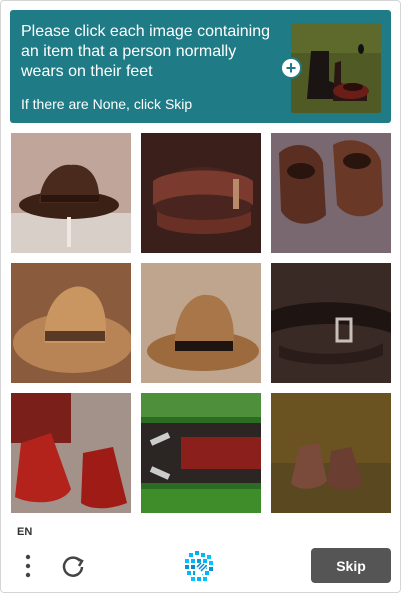  Describe the element at coordinates (71, 453) in the screenshot. I see `image-tile-boots` at that location.